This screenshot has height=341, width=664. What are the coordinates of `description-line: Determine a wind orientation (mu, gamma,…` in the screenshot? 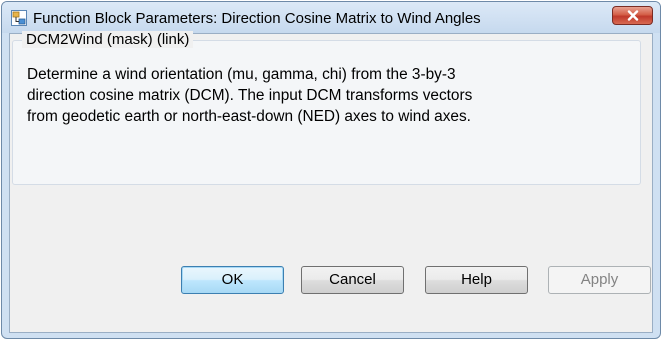 It's located at (241, 74).